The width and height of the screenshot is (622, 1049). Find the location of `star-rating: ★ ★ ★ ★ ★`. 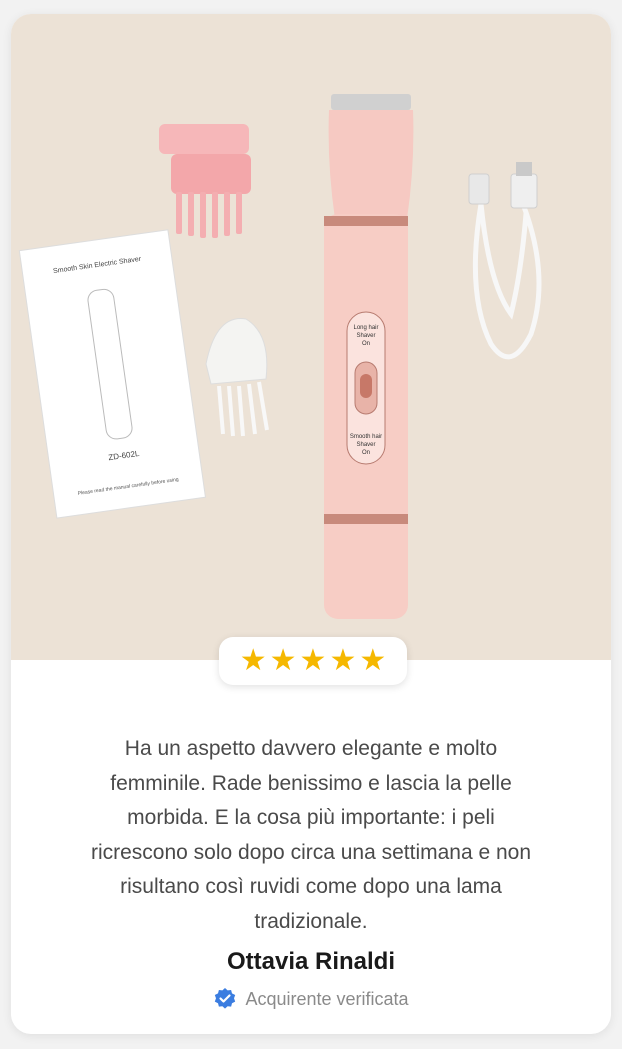

star-rating: ★ ★ ★ ★ ★ is located at coordinates (313, 661).